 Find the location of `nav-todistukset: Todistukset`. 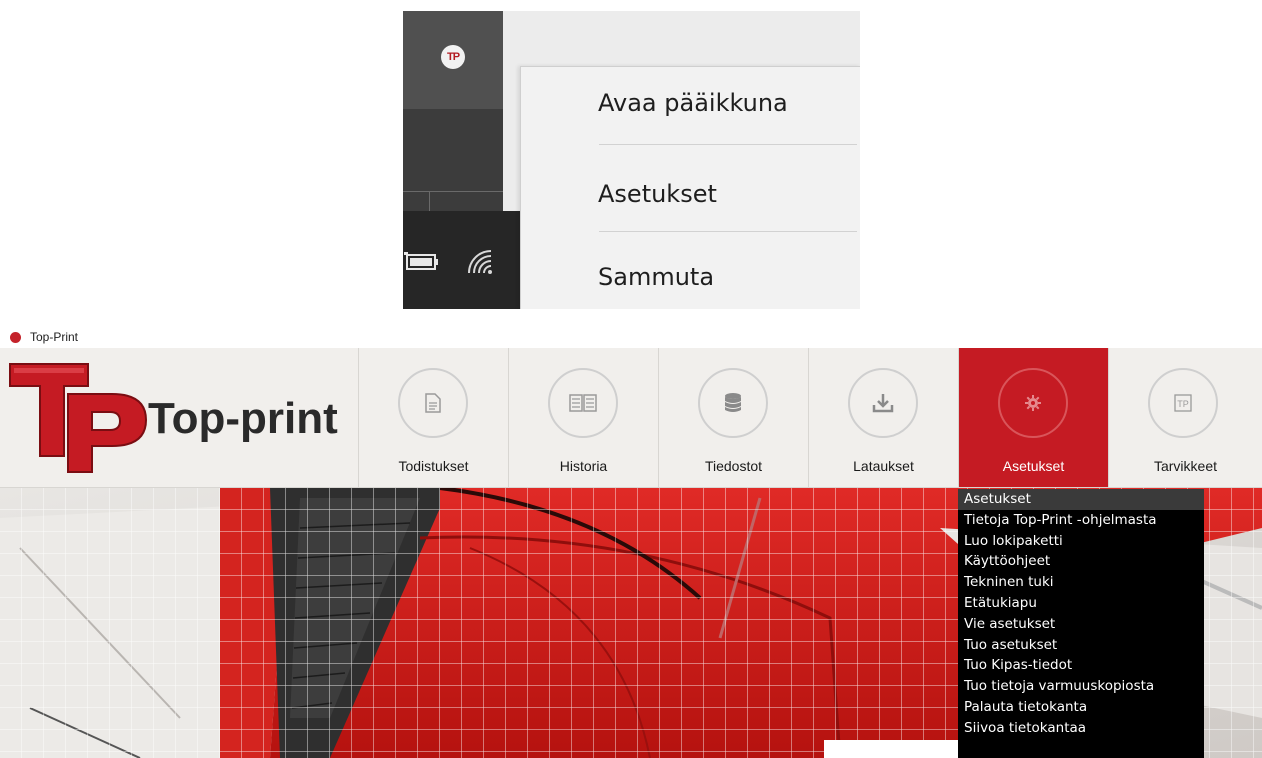

nav-todistukset: Todistukset is located at coordinates (433, 417).